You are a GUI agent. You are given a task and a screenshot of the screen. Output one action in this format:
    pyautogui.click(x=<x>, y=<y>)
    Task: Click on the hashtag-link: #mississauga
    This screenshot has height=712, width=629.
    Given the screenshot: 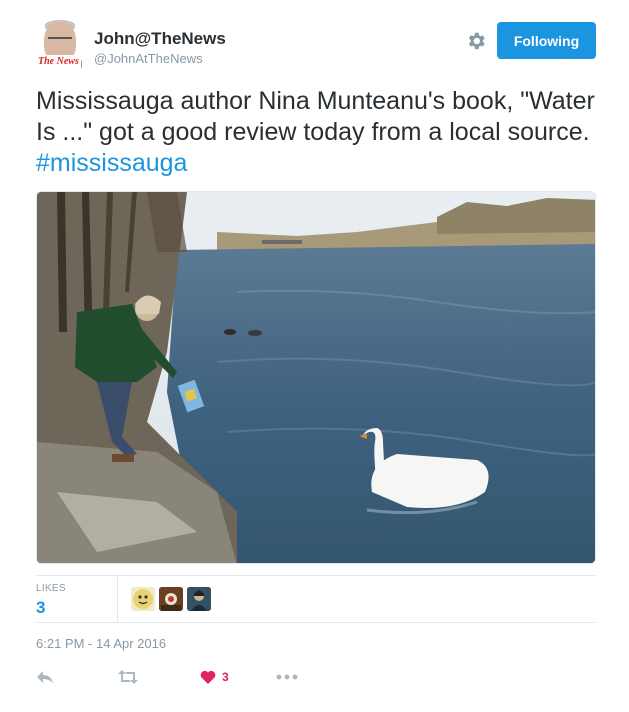 What is the action you would take?
    pyautogui.click(x=111, y=163)
    